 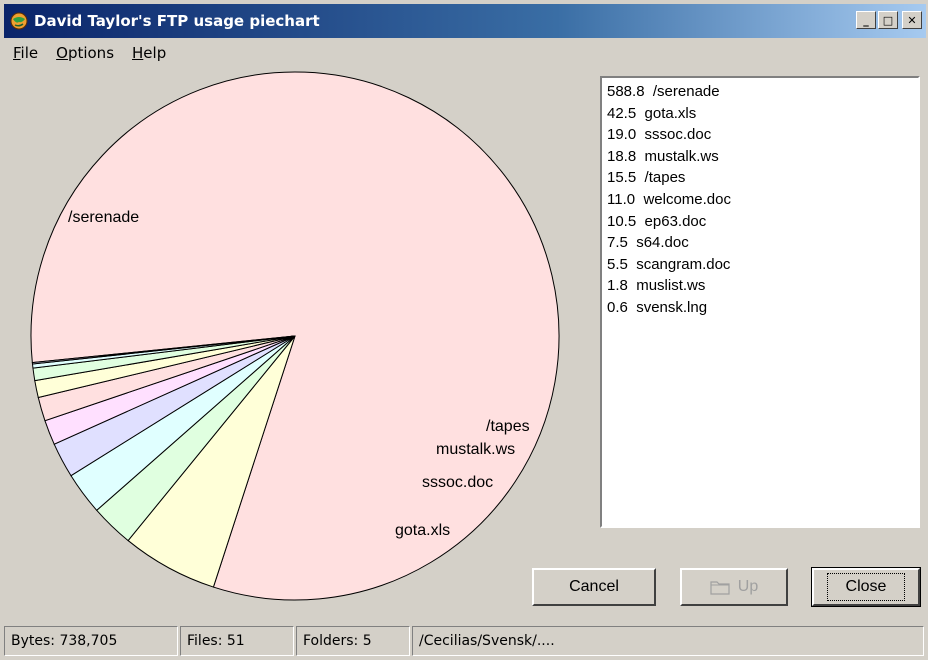 I want to click on slice-label: mustalk.ws, so click(x=475, y=449).